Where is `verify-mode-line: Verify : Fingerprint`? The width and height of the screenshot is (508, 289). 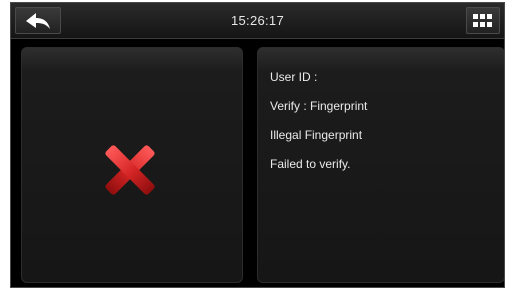 verify-mode-line: Verify : Fingerprint is located at coordinates (319, 106).